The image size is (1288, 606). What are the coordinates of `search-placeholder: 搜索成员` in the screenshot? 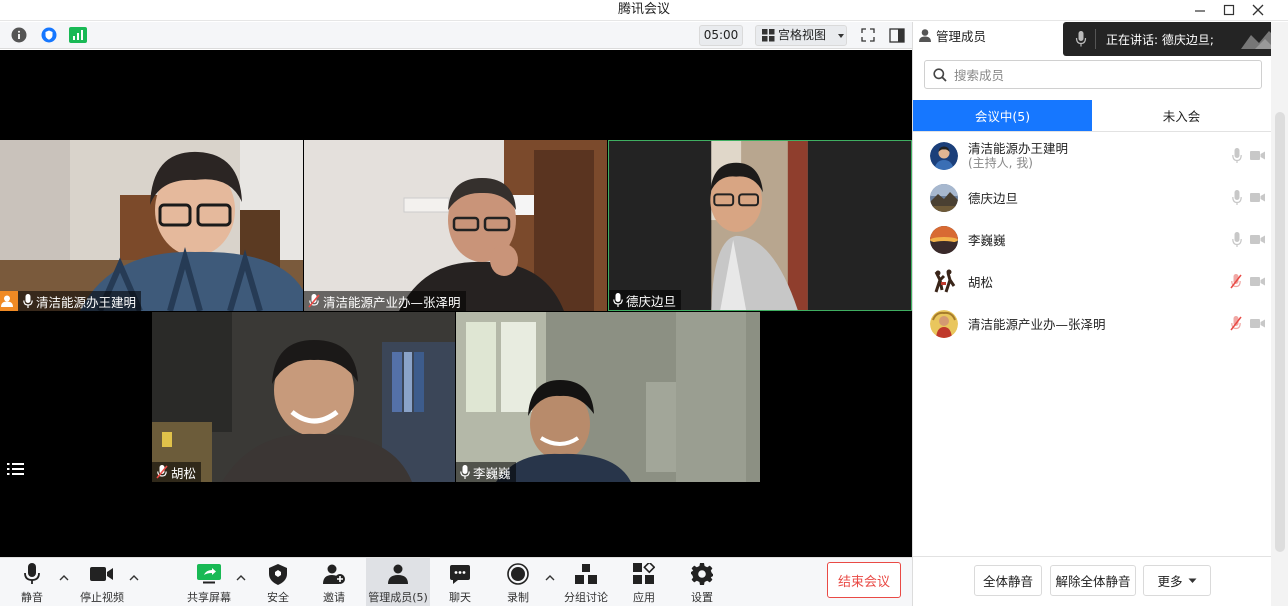 It's located at (979, 75).